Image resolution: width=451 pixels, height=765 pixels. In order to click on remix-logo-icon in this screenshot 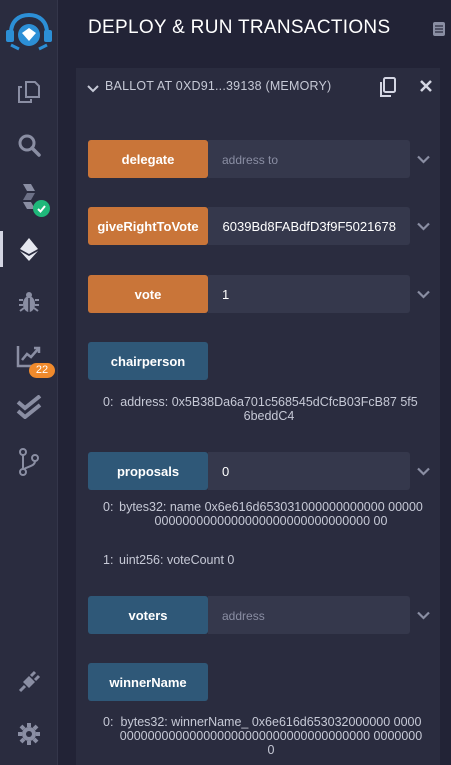, I will do `click(28, 32)`.